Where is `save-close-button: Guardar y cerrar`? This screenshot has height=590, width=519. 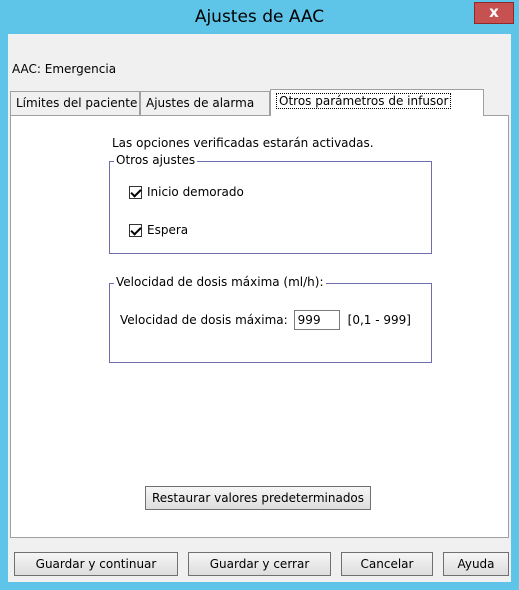 save-close-button: Guardar y cerrar is located at coordinates (259, 564).